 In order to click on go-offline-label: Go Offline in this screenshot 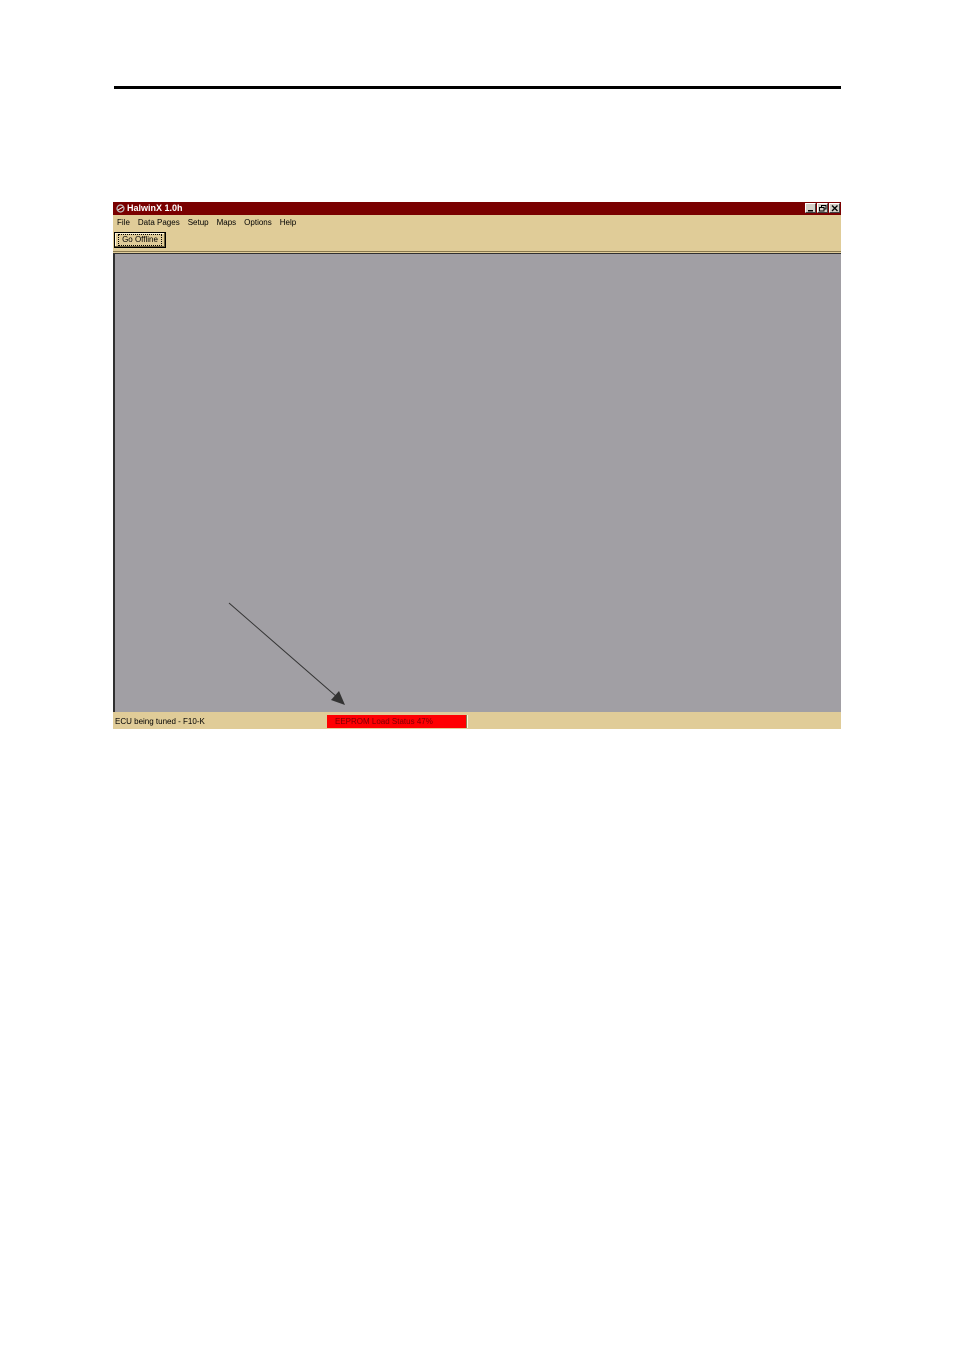, I will do `click(140, 240)`.